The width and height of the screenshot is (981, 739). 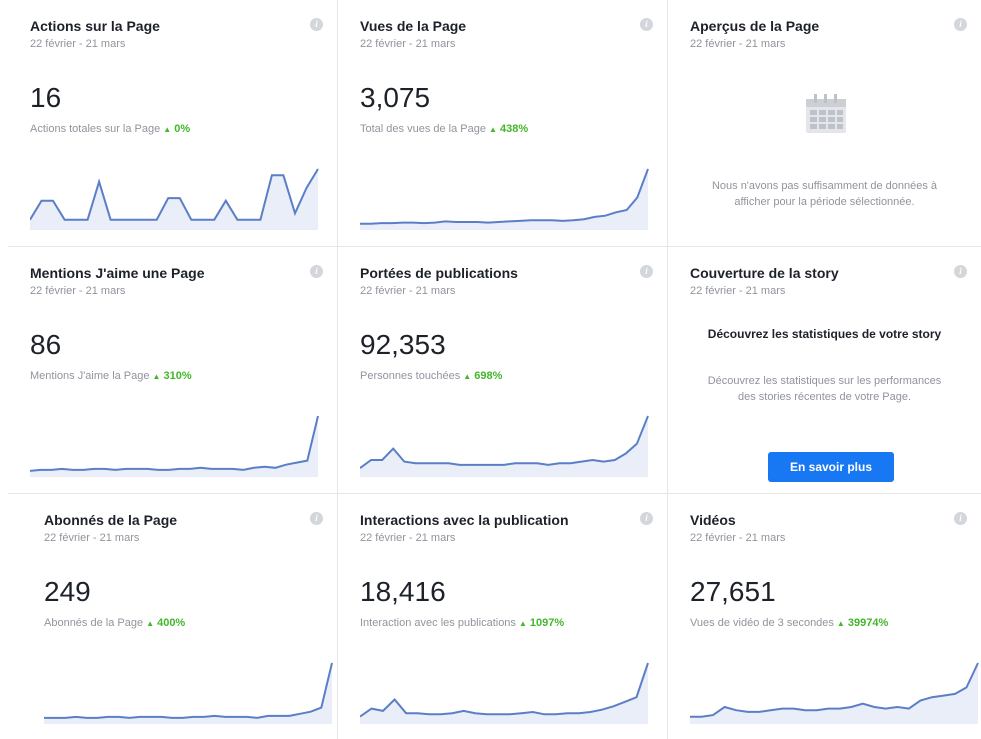 I want to click on card-subtitle: Abonnés de la Page ▲ 400%, so click(x=114, y=623).